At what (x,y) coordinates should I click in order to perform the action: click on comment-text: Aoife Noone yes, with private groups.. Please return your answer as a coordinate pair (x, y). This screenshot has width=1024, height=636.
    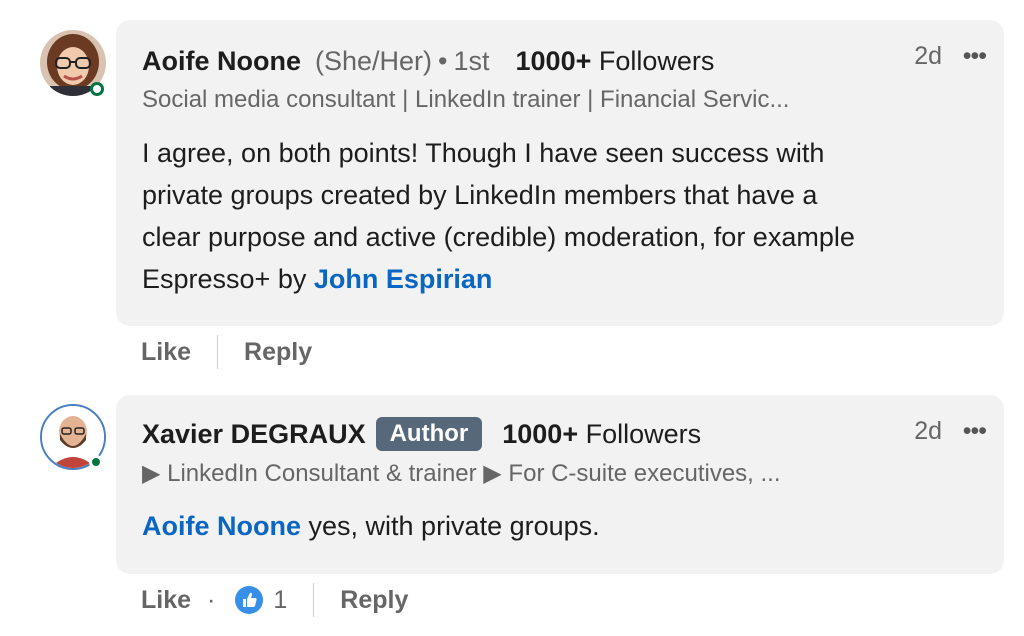
    Looking at the image, I should click on (371, 526).